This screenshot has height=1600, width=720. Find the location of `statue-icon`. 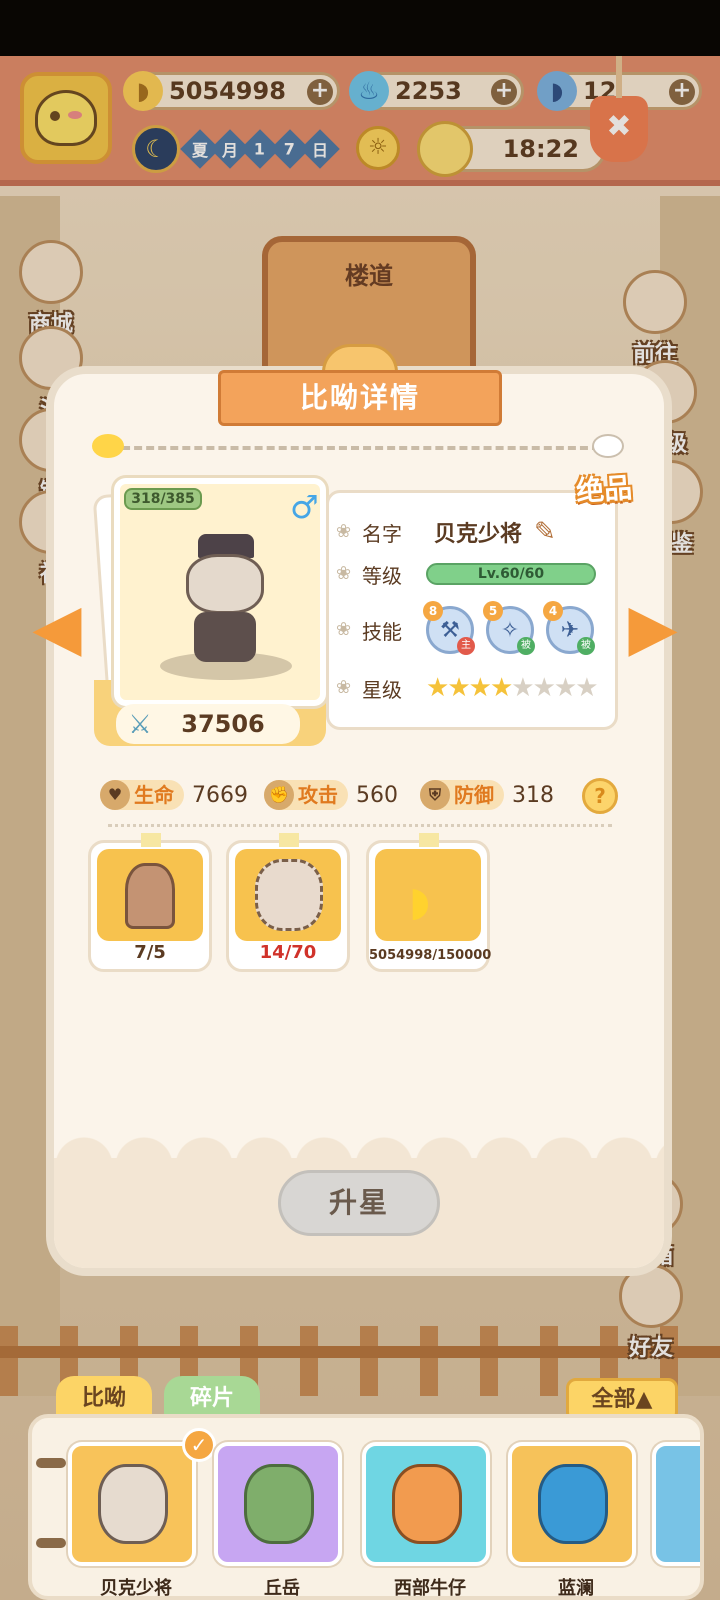

statue-icon is located at coordinates (150, 896).